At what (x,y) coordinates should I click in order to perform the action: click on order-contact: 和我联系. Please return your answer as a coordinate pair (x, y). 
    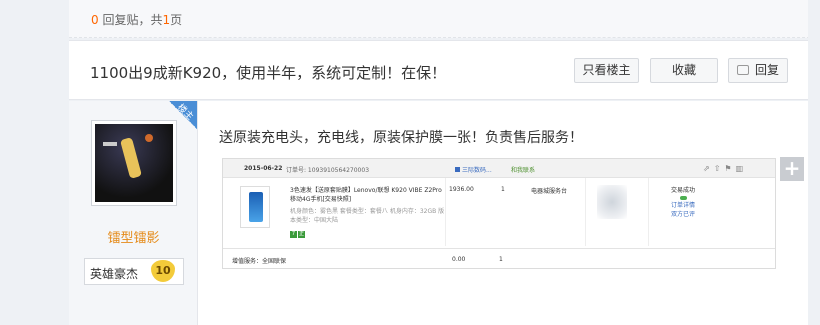
    Looking at the image, I should click on (523, 170).